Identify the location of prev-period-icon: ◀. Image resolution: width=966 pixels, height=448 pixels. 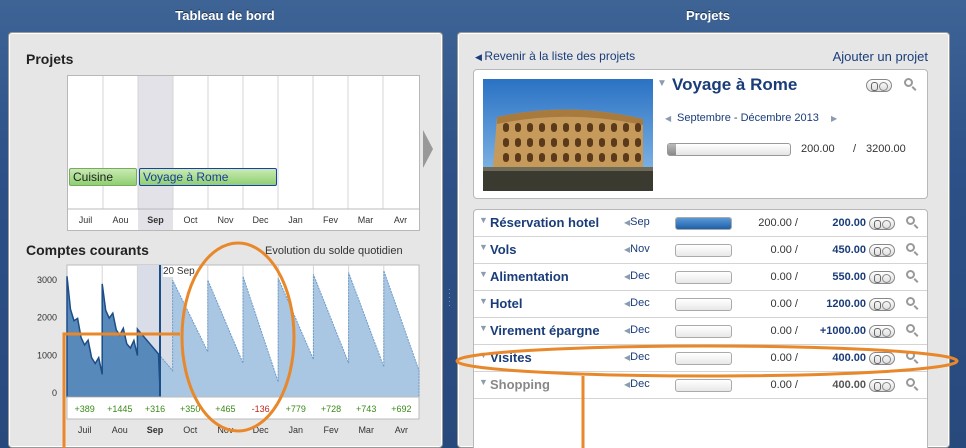
(668, 118).